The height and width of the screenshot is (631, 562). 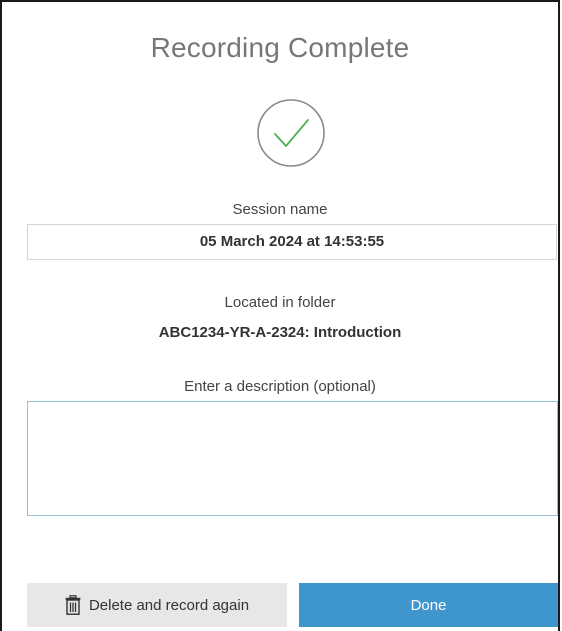 What do you see at coordinates (291, 133) in the screenshot?
I see `checkmark-circle-icon` at bounding box center [291, 133].